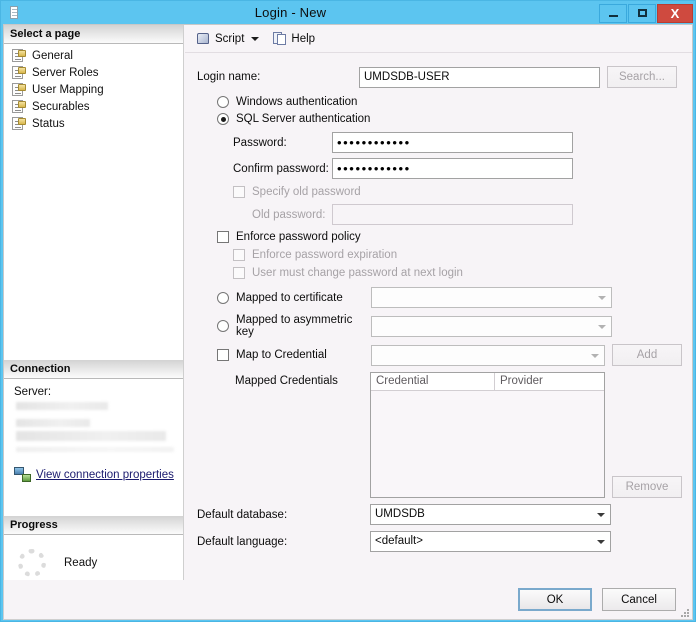 The width and height of the screenshot is (696, 622). Describe the element at coordinates (33, 392) in the screenshot. I see `server-label: Server:` at that location.